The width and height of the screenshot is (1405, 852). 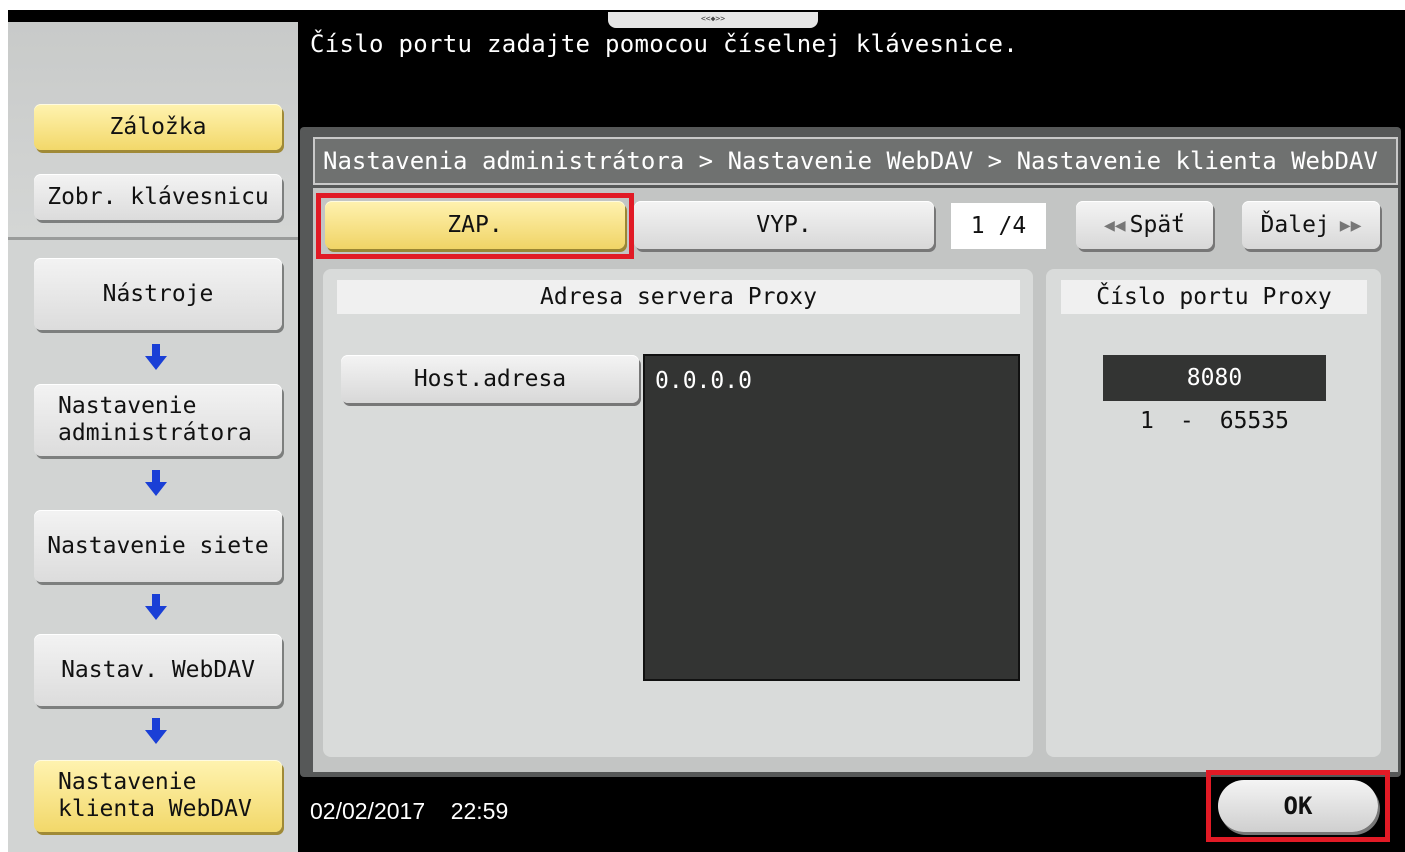 What do you see at coordinates (1214, 297) in the screenshot?
I see `proxy-port-header: Číslo portu Proxy` at bounding box center [1214, 297].